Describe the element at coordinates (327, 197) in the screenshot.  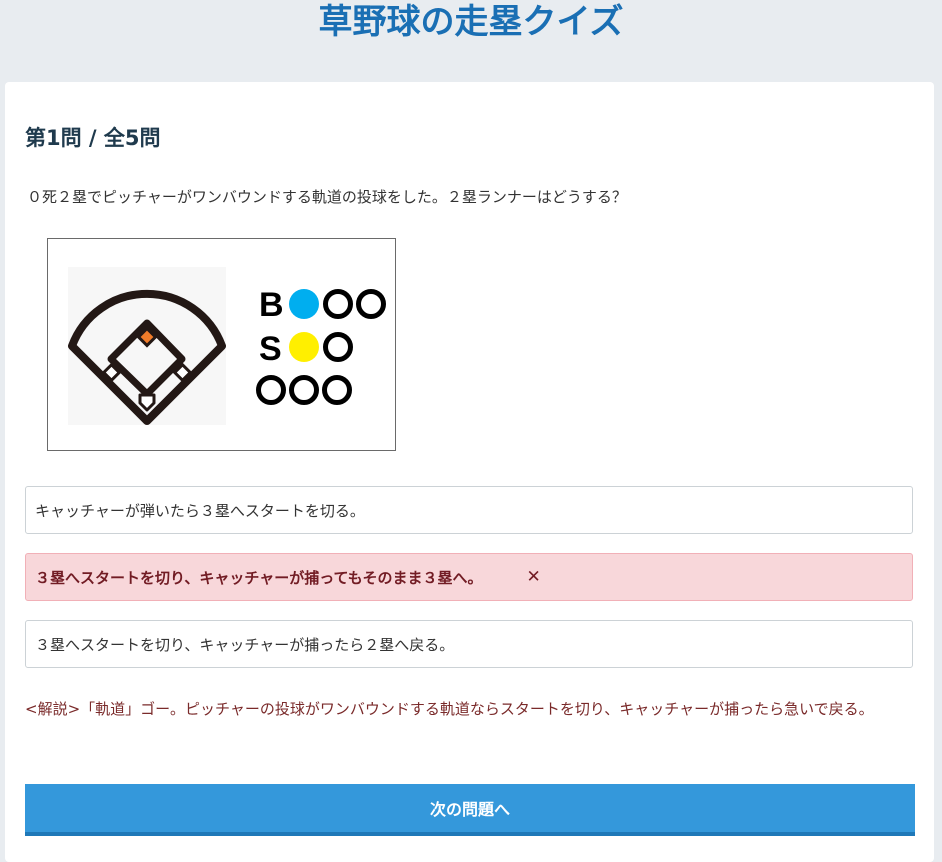
I see `question-text: ０死２塁でピッチャーがワンバウンドする軌道の投球をした。２塁ランナーはどうする？` at that location.